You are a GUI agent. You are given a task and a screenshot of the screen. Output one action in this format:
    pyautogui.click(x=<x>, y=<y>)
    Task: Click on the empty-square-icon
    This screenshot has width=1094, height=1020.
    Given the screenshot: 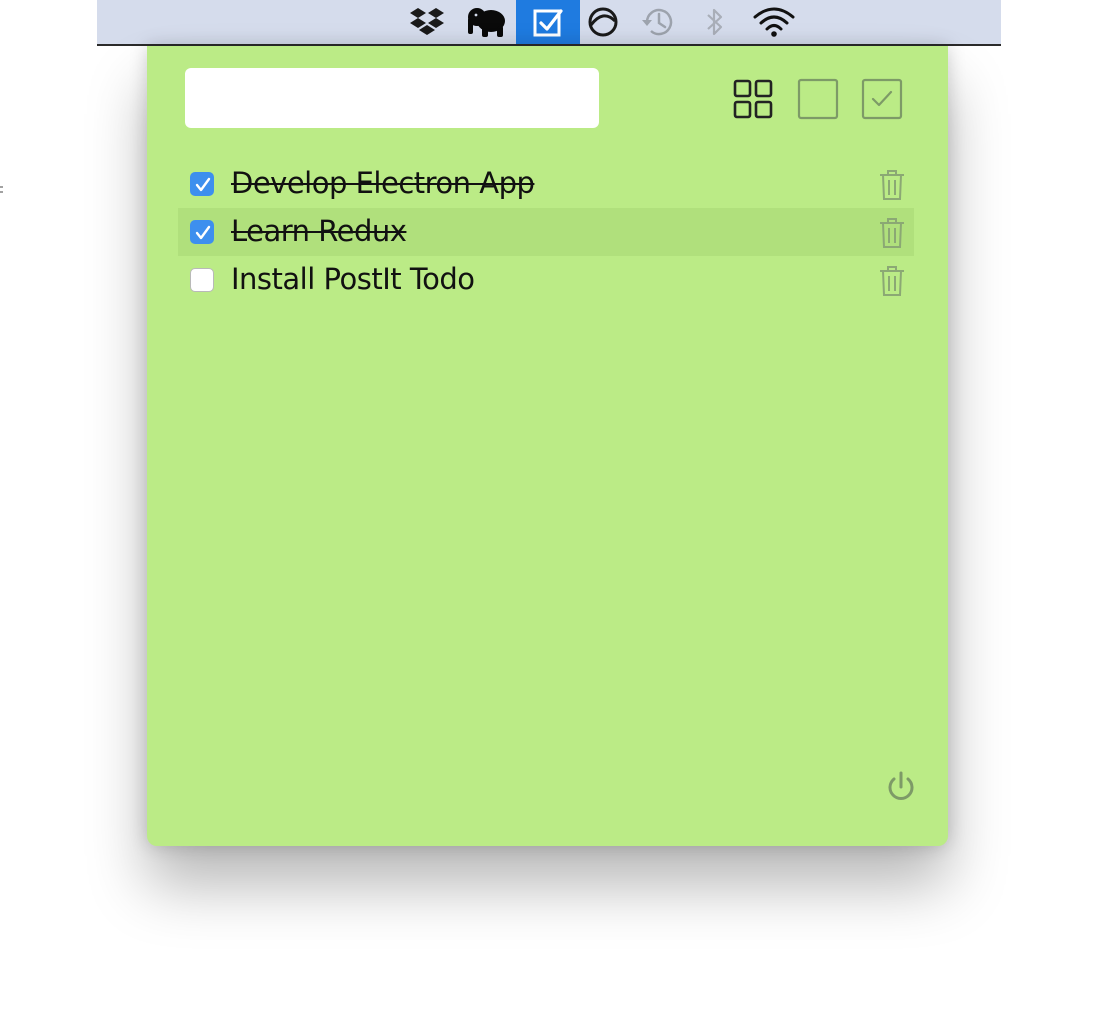 What is the action you would take?
    pyautogui.click(x=818, y=99)
    